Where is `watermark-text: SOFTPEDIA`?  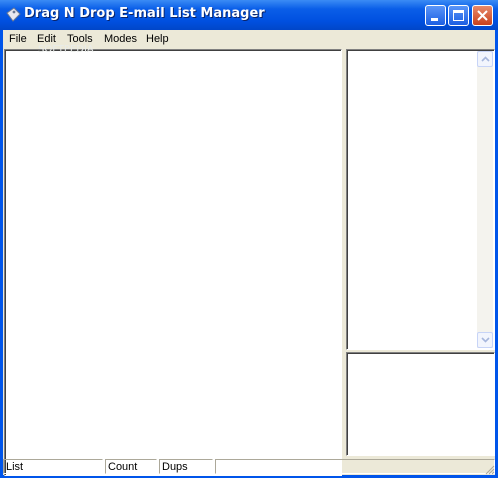 watermark-text: SOFTPEDIA is located at coordinates (66, 49).